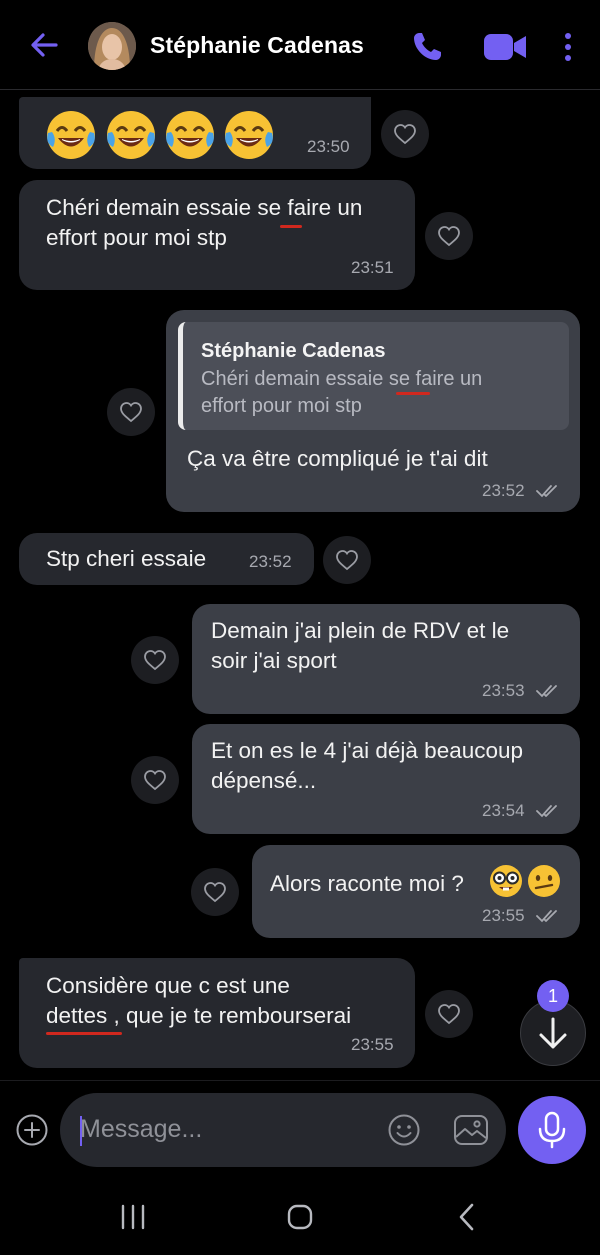  Describe the element at coordinates (503, 810) in the screenshot. I see `message-time: 23:54` at that location.